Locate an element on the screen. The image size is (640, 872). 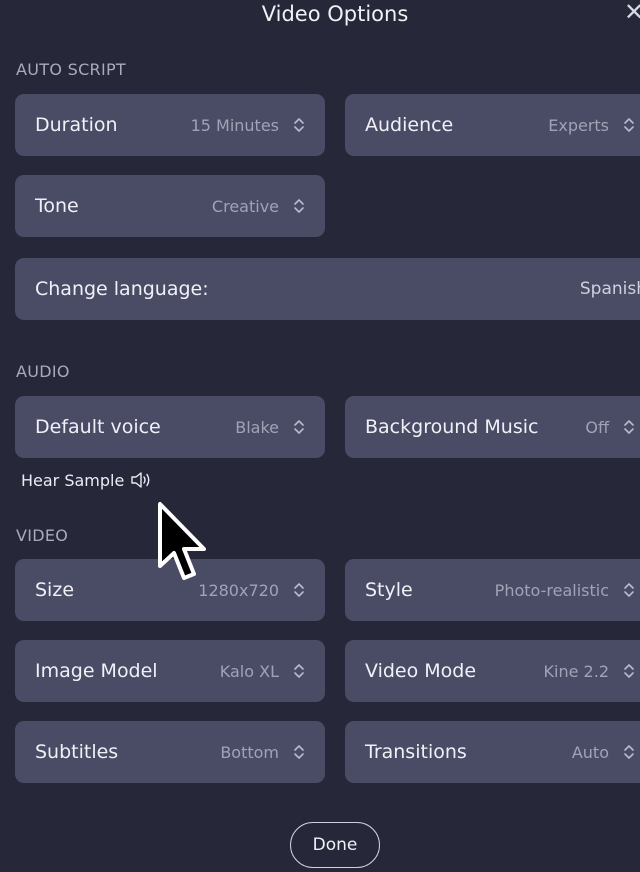
section-label-video: VIDEO is located at coordinates (42, 535).